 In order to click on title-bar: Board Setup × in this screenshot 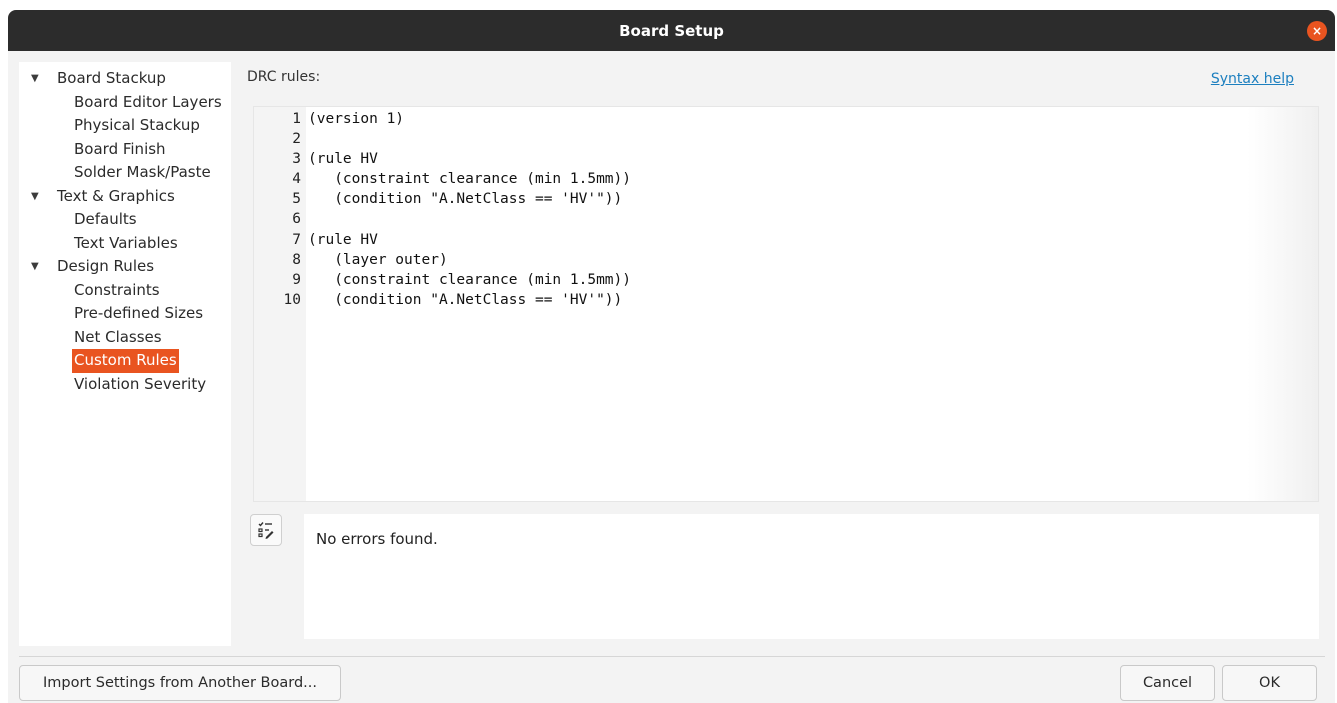, I will do `click(671, 30)`.